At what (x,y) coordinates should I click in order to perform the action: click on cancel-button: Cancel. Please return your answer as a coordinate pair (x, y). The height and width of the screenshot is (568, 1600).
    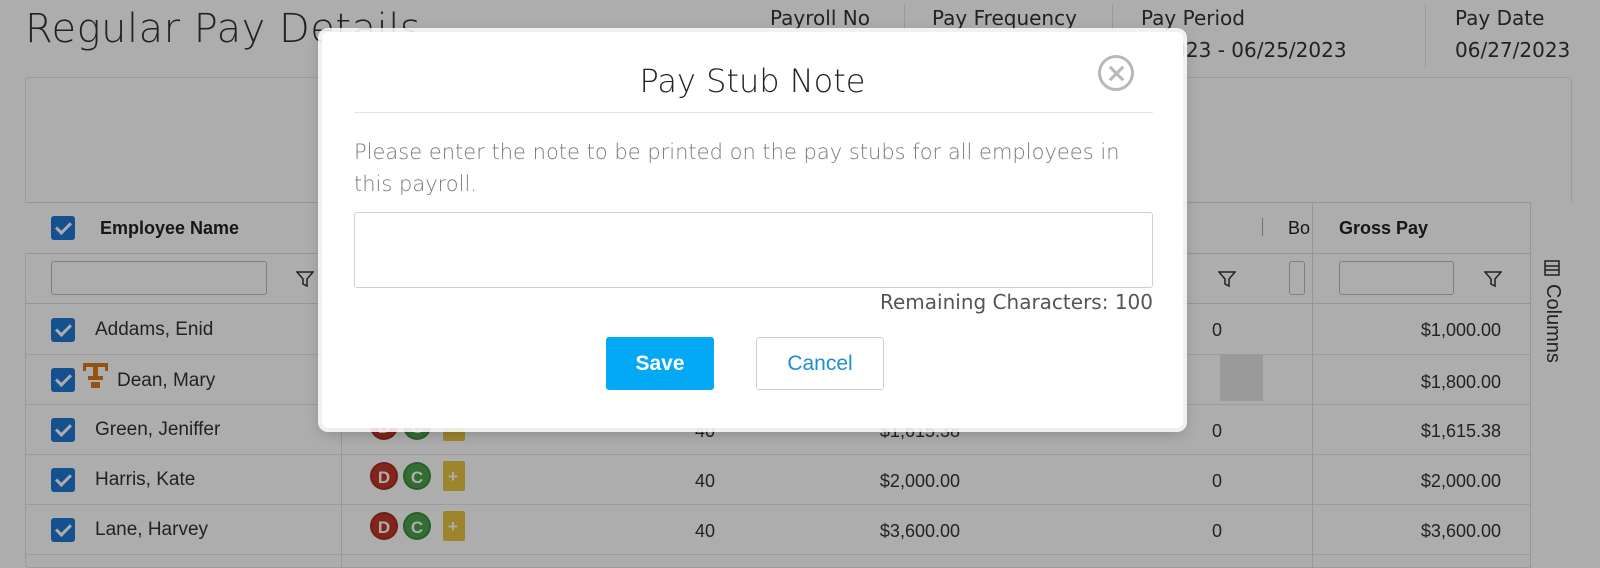
    Looking at the image, I should click on (820, 363).